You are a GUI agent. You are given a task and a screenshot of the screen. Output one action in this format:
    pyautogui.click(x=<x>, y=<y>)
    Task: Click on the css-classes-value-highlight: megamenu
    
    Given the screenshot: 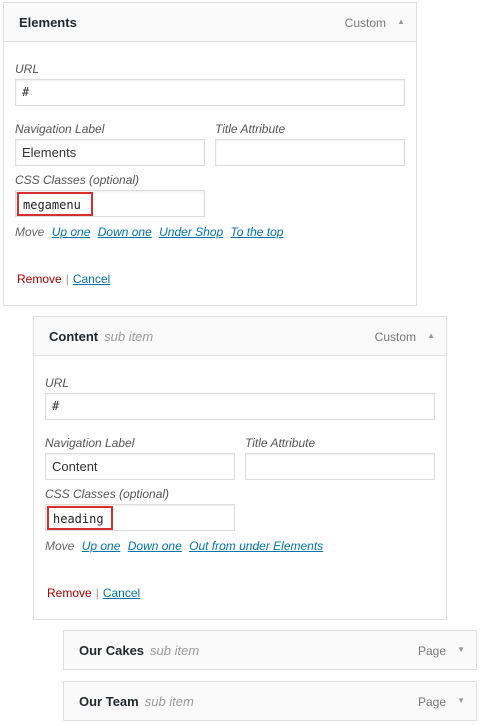 What is the action you would take?
    pyautogui.click(x=55, y=204)
    